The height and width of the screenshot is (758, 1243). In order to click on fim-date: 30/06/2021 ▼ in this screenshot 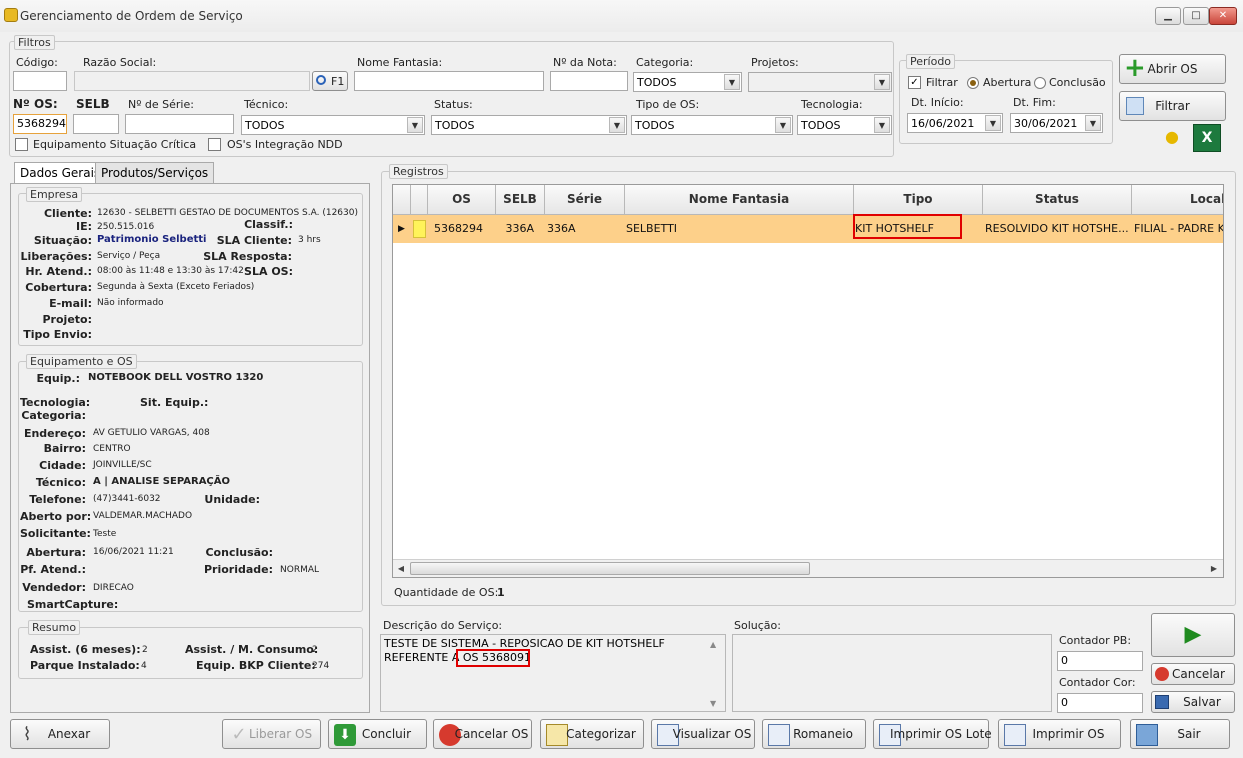, I will do `click(1056, 123)`.